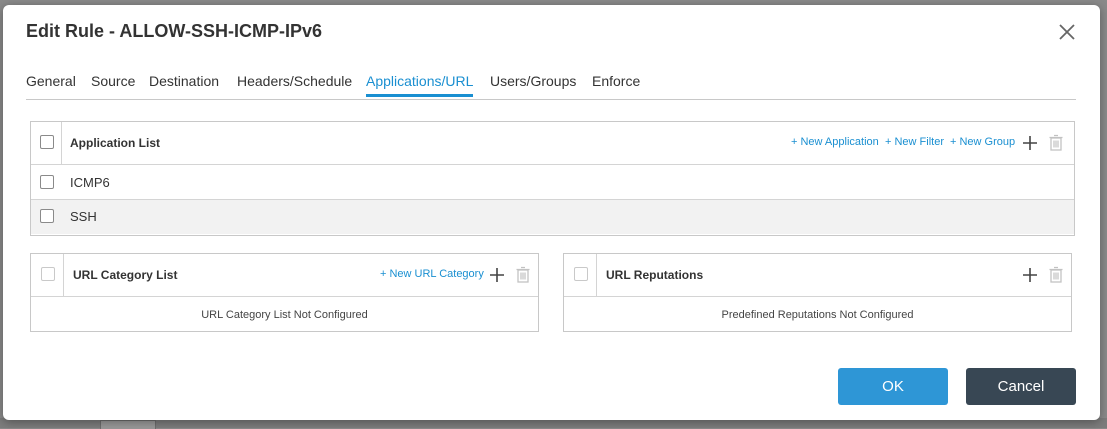 The width and height of the screenshot is (1107, 429). Describe the element at coordinates (47, 142) in the screenshot. I see `select-all-applications-checkbox` at that location.